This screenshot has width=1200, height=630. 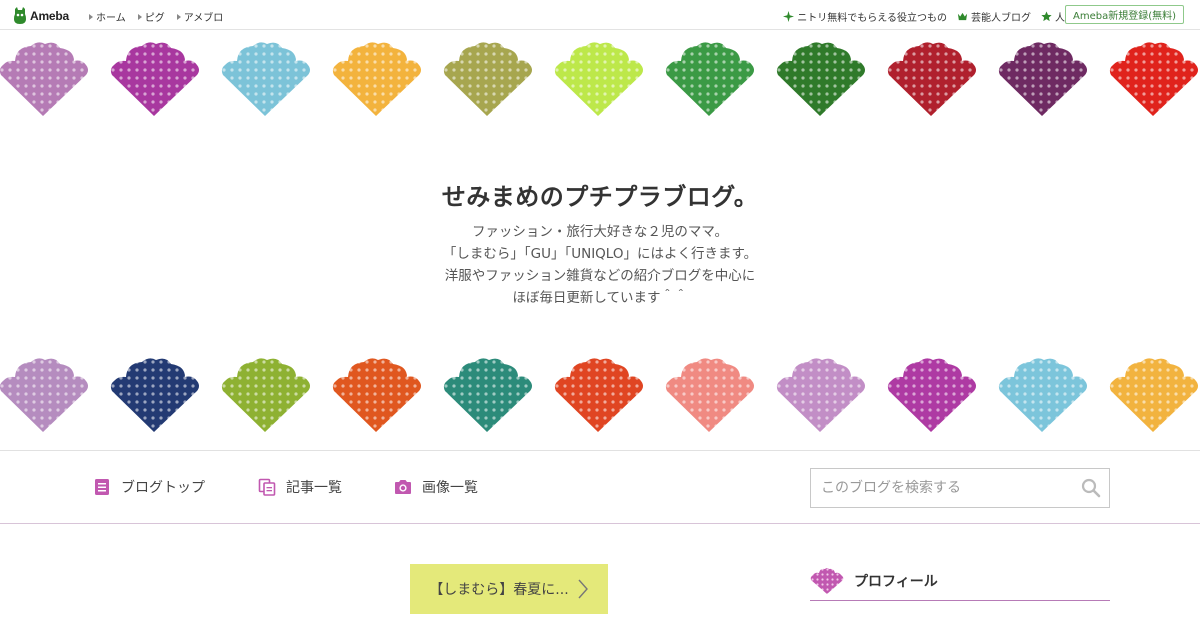 What do you see at coordinates (163, 488) in the screenshot?
I see `blog-top-label: ブログトップ` at bounding box center [163, 488].